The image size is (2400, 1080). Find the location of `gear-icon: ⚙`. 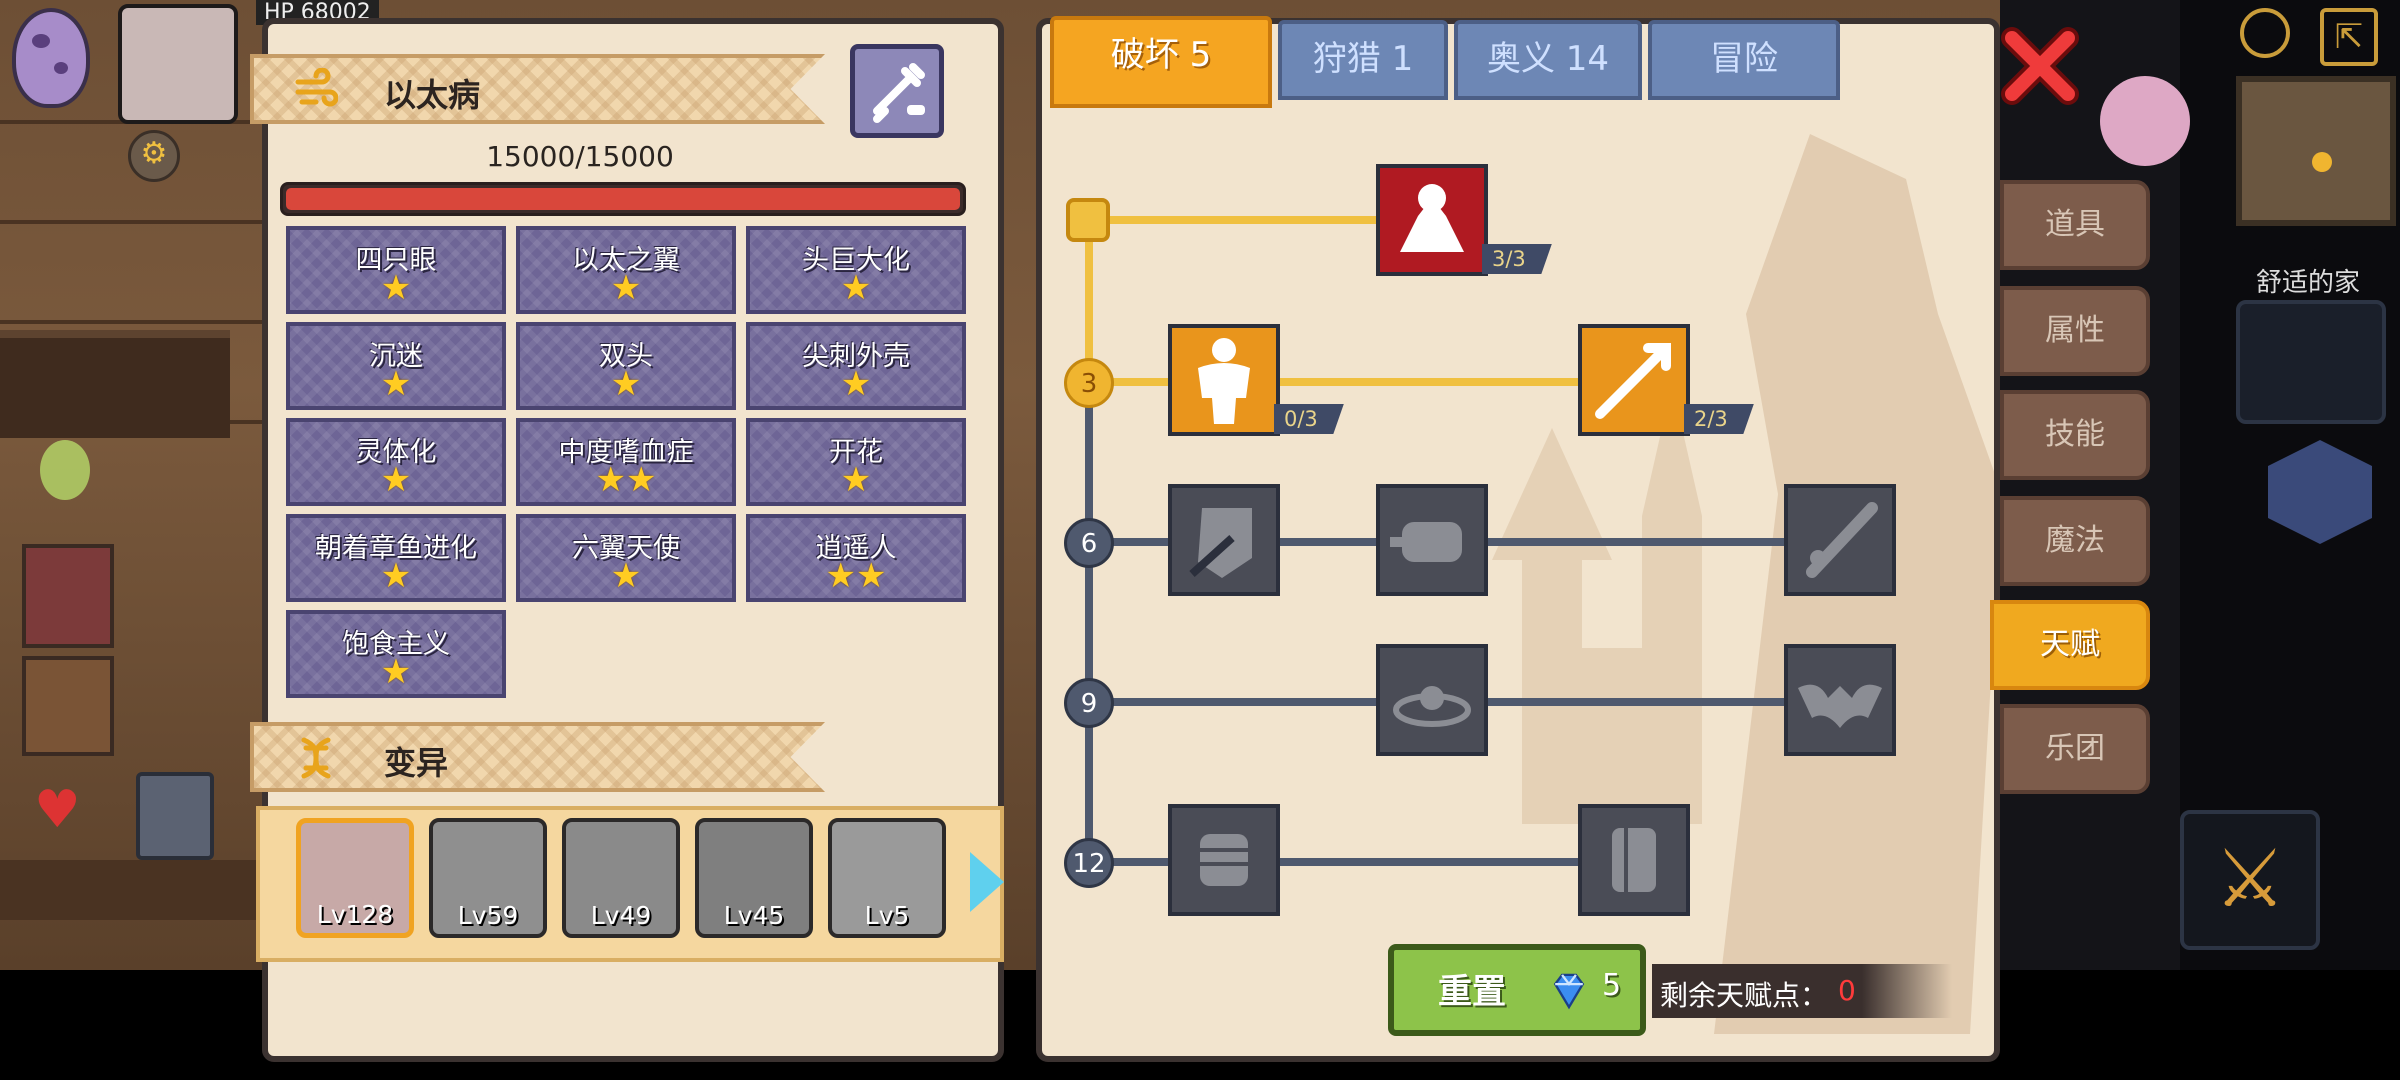

gear-icon: ⚙ is located at coordinates (154, 156).